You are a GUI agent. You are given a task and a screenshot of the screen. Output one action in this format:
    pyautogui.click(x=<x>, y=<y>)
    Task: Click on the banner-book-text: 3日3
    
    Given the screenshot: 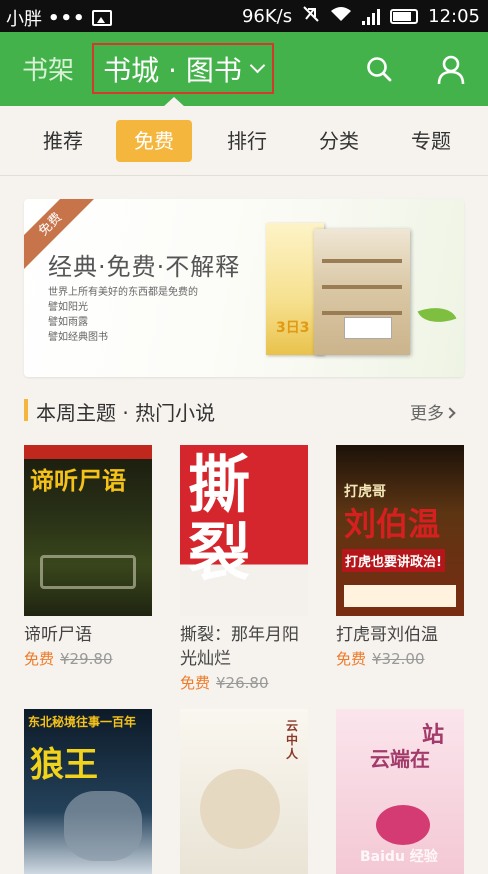 What is the action you would take?
    pyautogui.click(x=293, y=328)
    